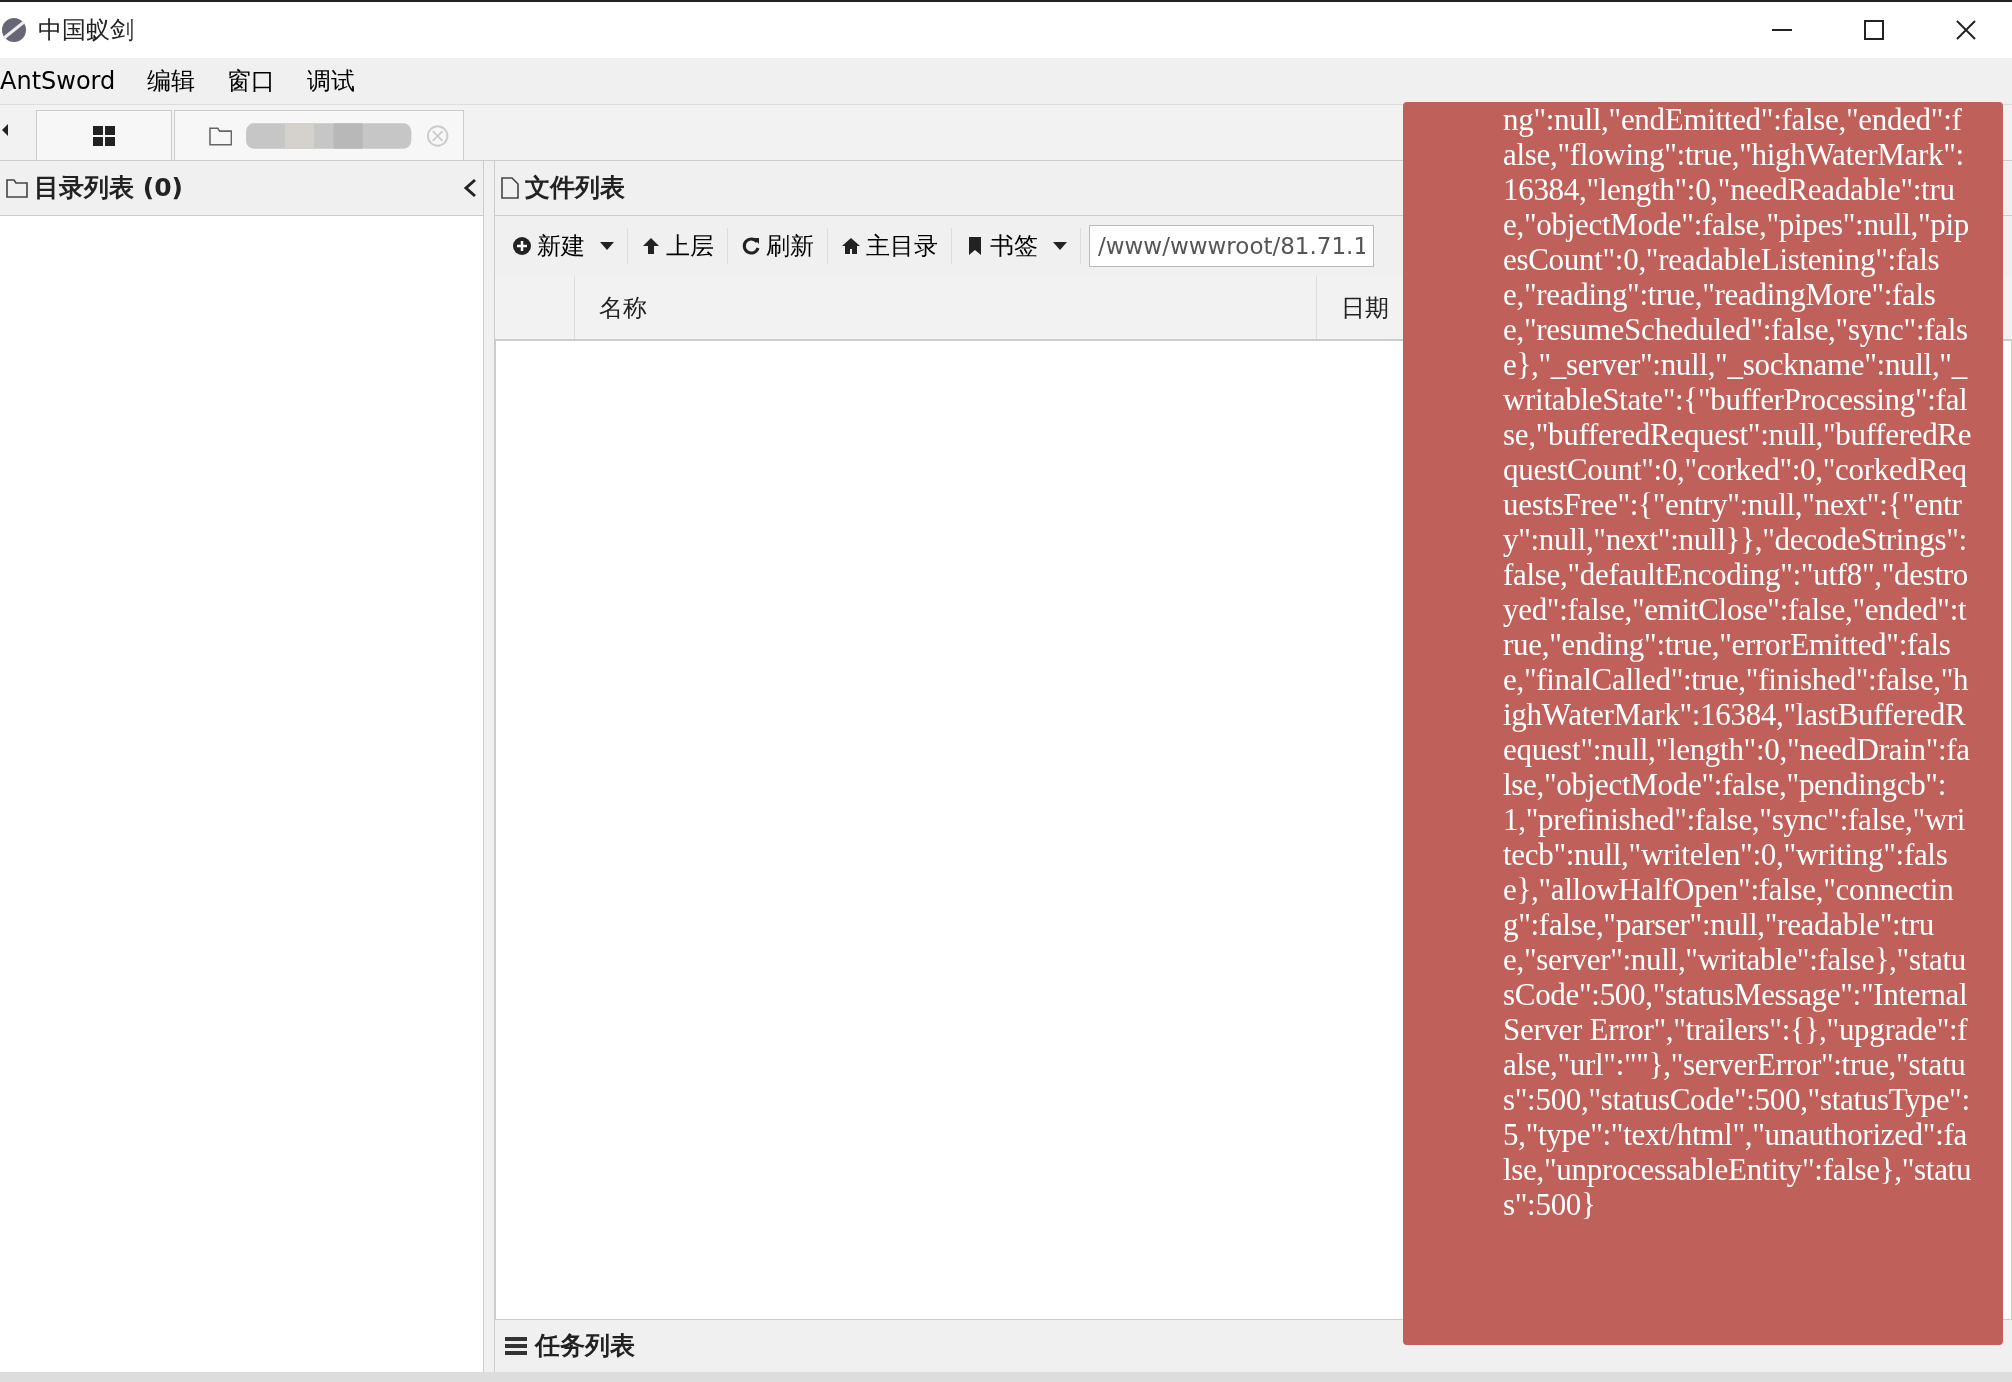  Describe the element at coordinates (437, 135) in the screenshot. I see `close-circle-icon` at that location.